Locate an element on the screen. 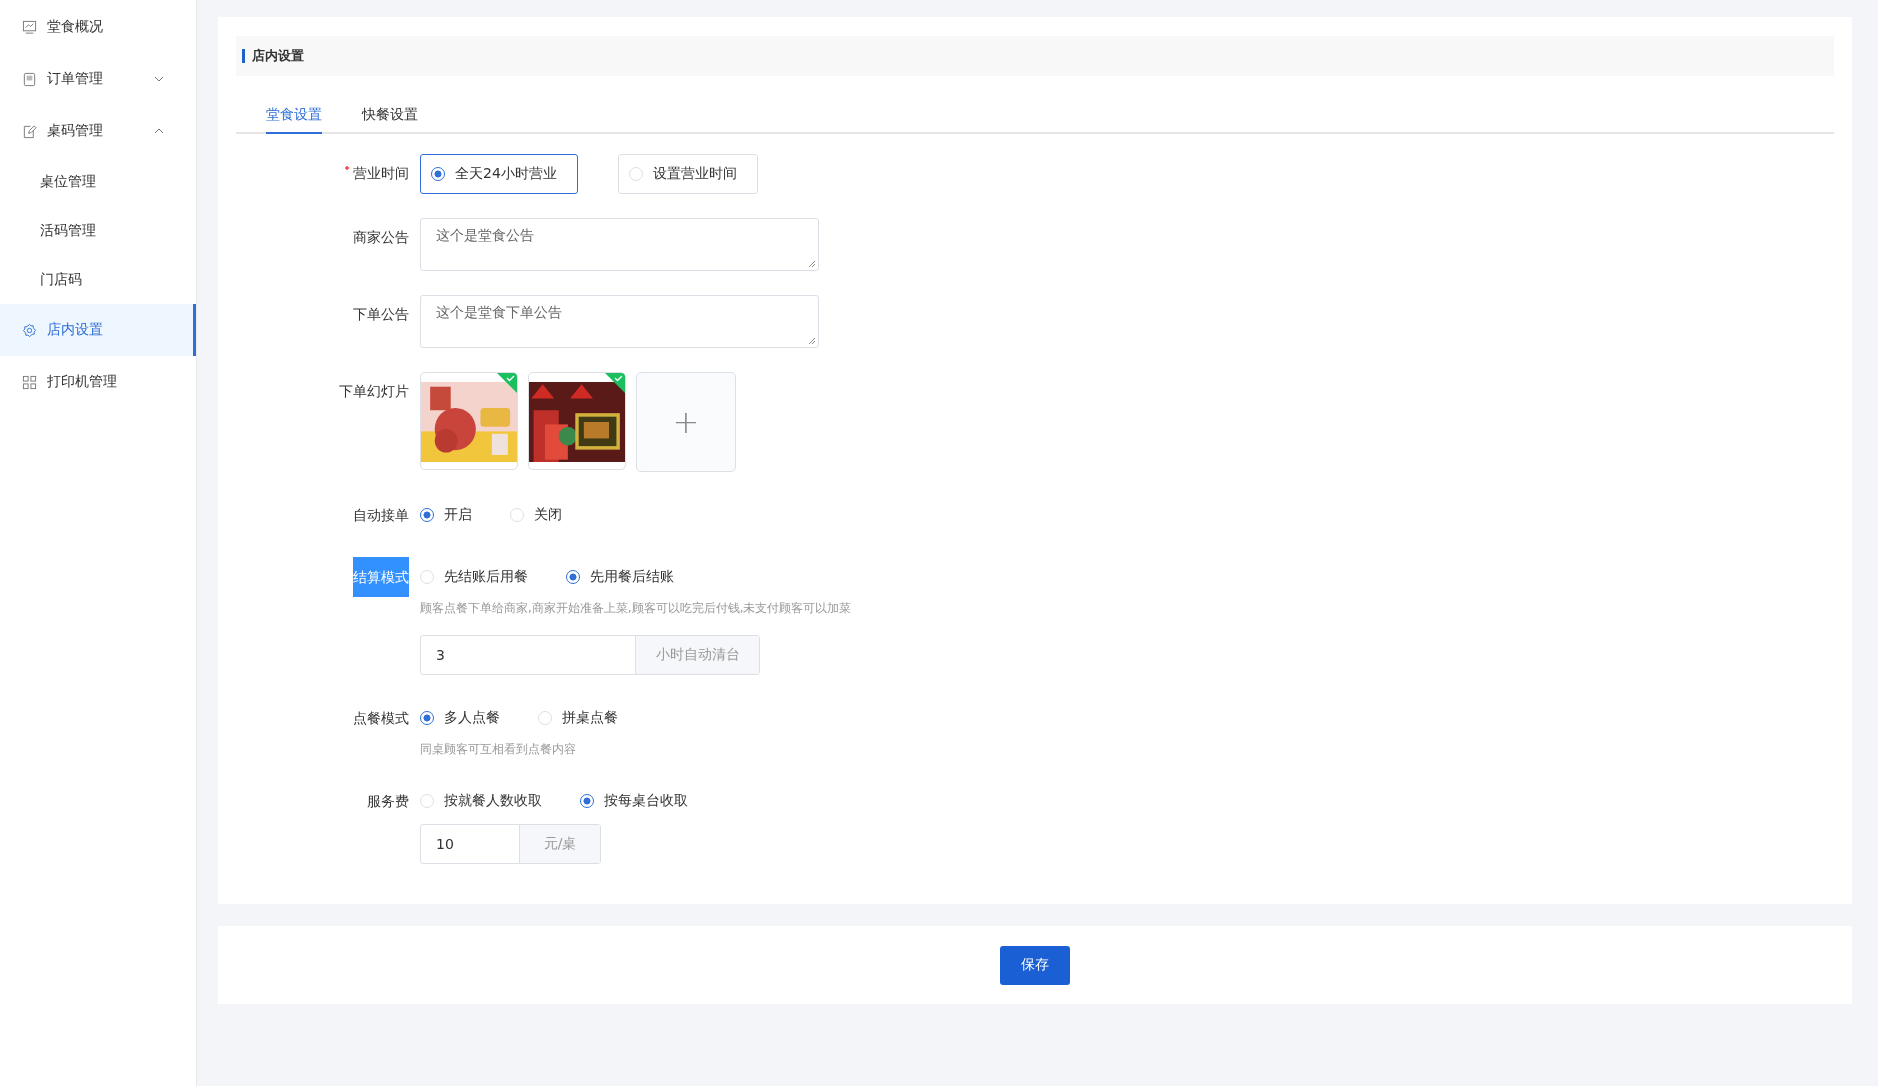  sidebar-subitem: 活码管理 is located at coordinates (98, 230).